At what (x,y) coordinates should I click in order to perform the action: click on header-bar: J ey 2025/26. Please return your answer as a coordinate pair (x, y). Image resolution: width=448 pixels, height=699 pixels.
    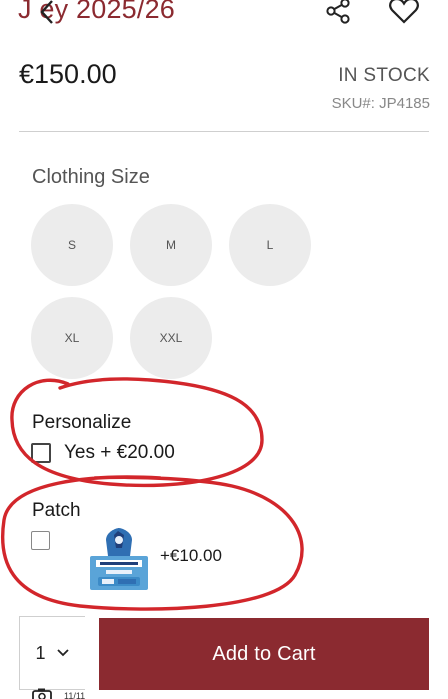
    Looking at the image, I should click on (224, 20).